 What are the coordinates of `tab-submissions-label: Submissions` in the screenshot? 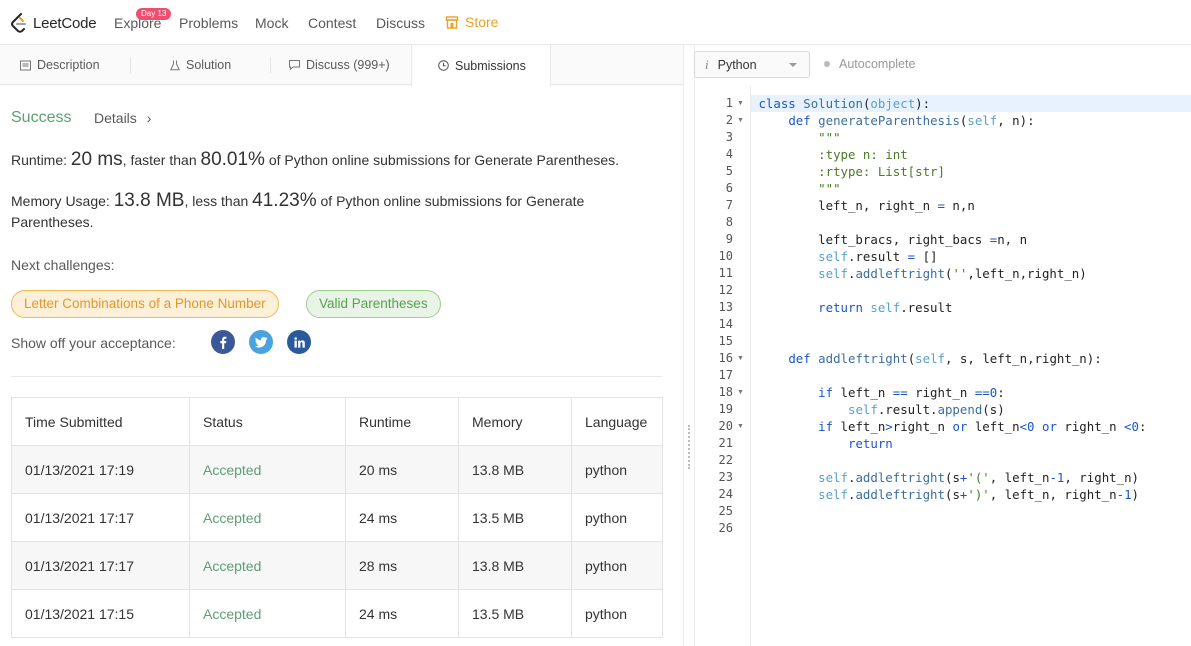 It's located at (490, 65).